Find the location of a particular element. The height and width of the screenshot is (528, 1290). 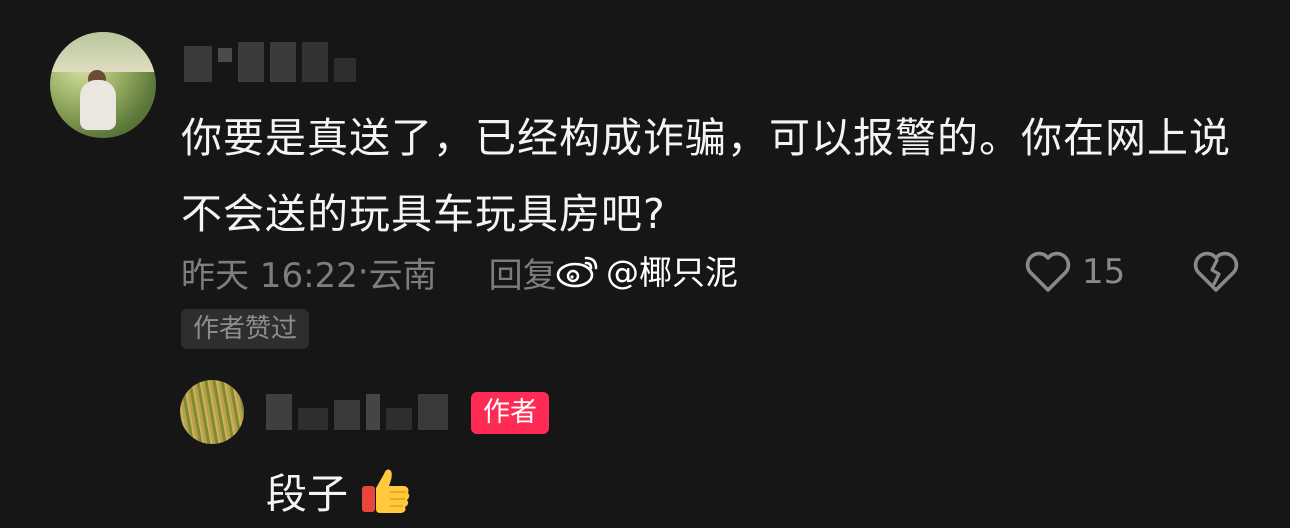

commenter-avatar is located at coordinates (103, 85).